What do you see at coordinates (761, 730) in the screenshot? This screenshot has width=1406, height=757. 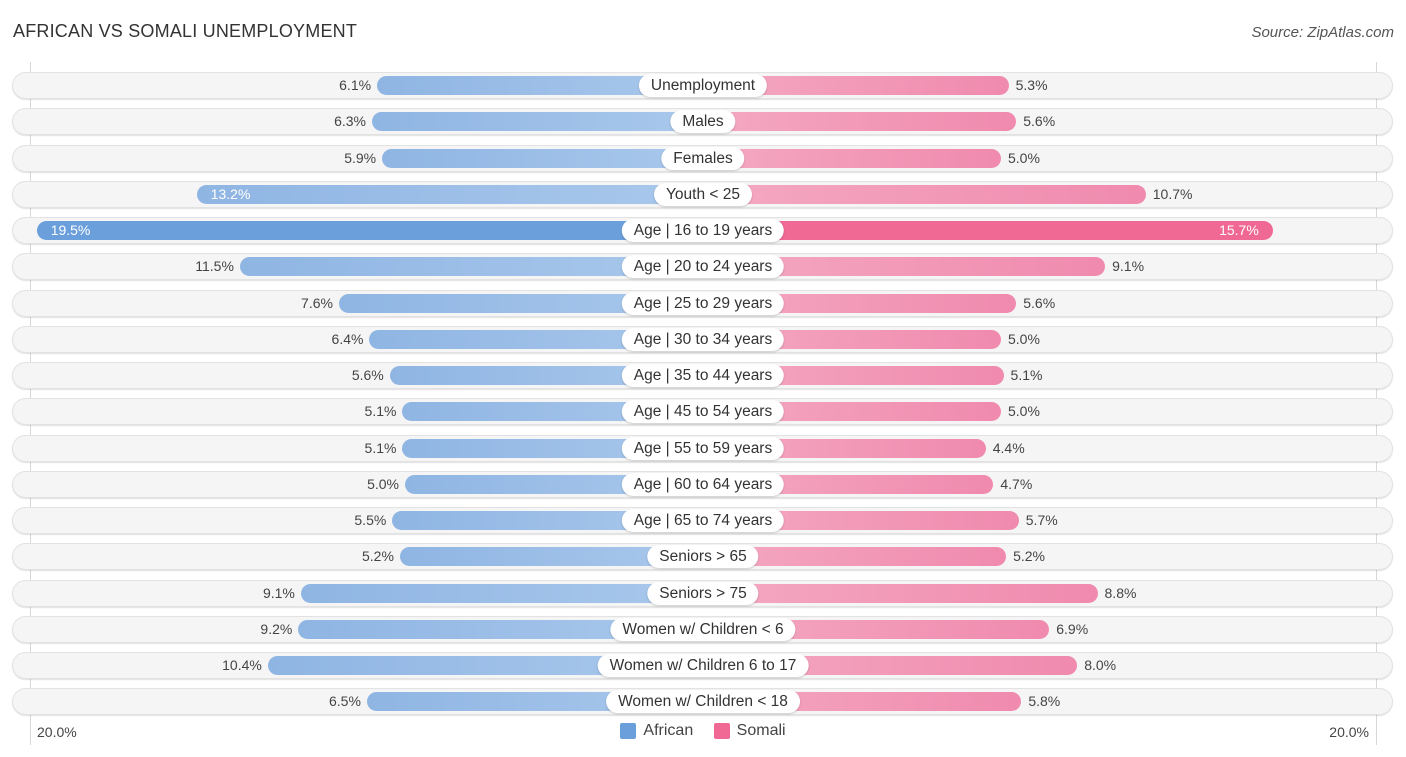 I see `legend-label-somali: Somali` at bounding box center [761, 730].